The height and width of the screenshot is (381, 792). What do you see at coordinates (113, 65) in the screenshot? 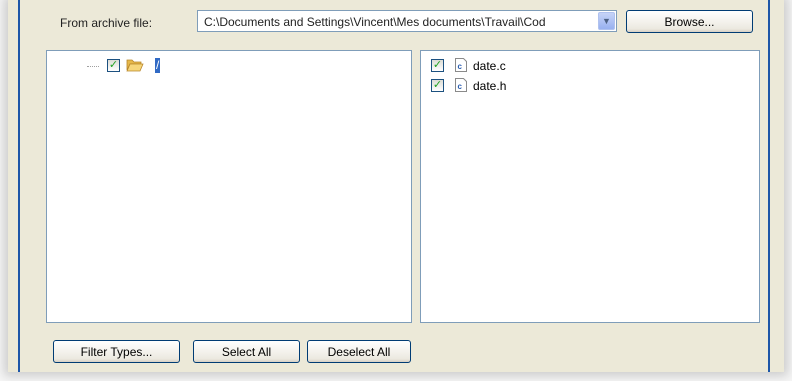
I see `root-checkbox: ✓` at bounding box center [113, 65].